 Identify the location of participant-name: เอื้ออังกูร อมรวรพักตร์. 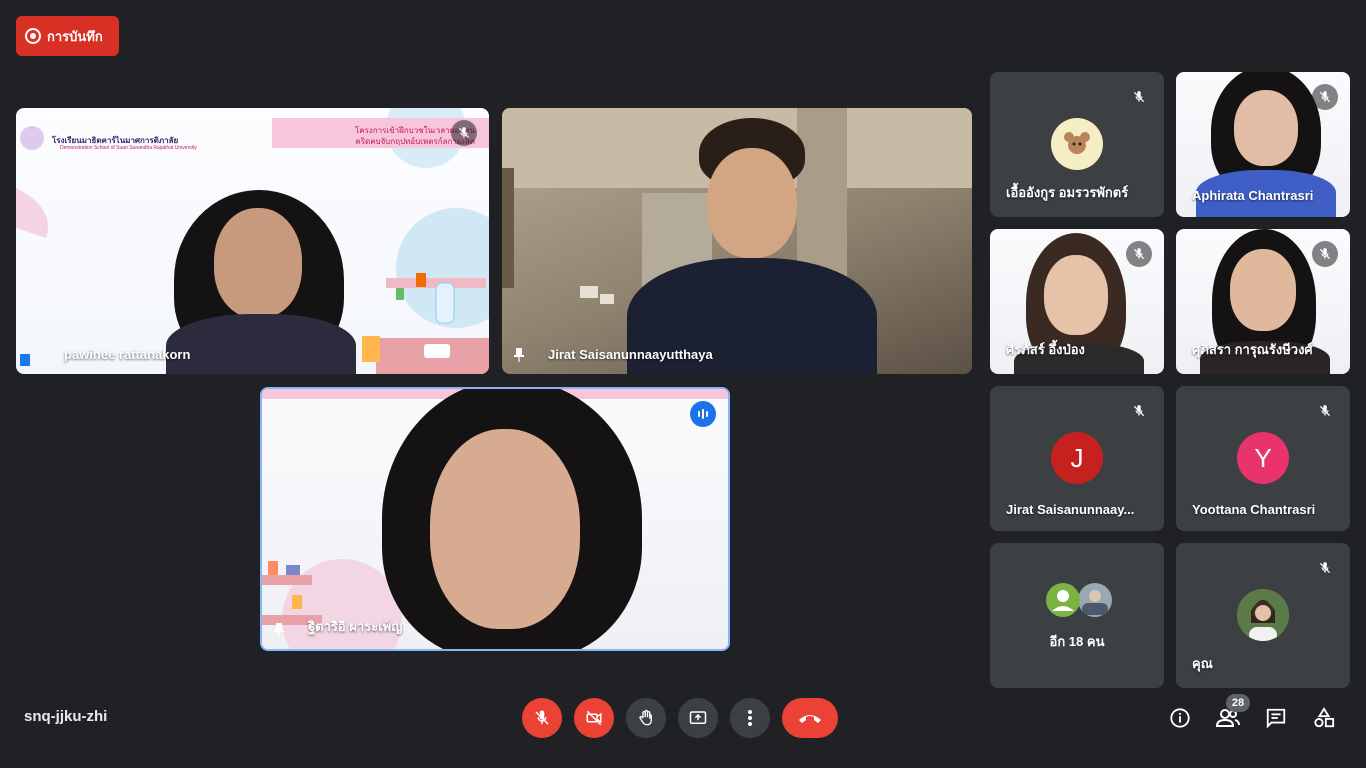
(1067, 192).